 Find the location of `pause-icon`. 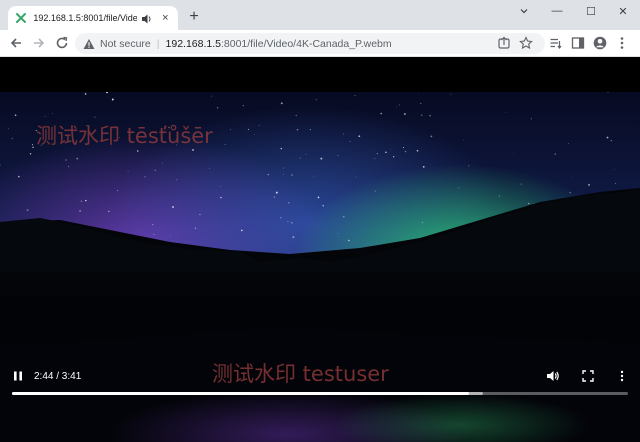

pause-icon is located at coordinates (18, 376).